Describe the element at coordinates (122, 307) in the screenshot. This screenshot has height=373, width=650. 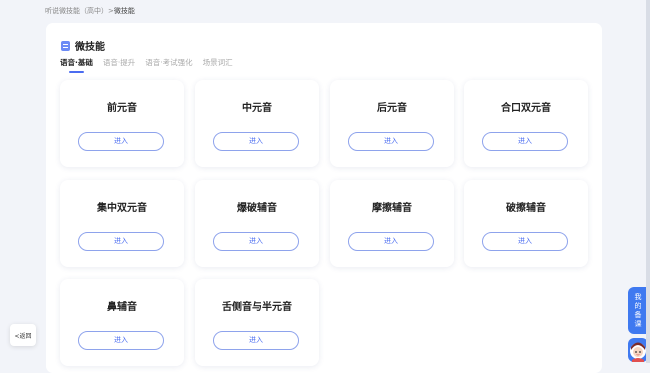
I see `card-title: 鼻辅音` at that location.